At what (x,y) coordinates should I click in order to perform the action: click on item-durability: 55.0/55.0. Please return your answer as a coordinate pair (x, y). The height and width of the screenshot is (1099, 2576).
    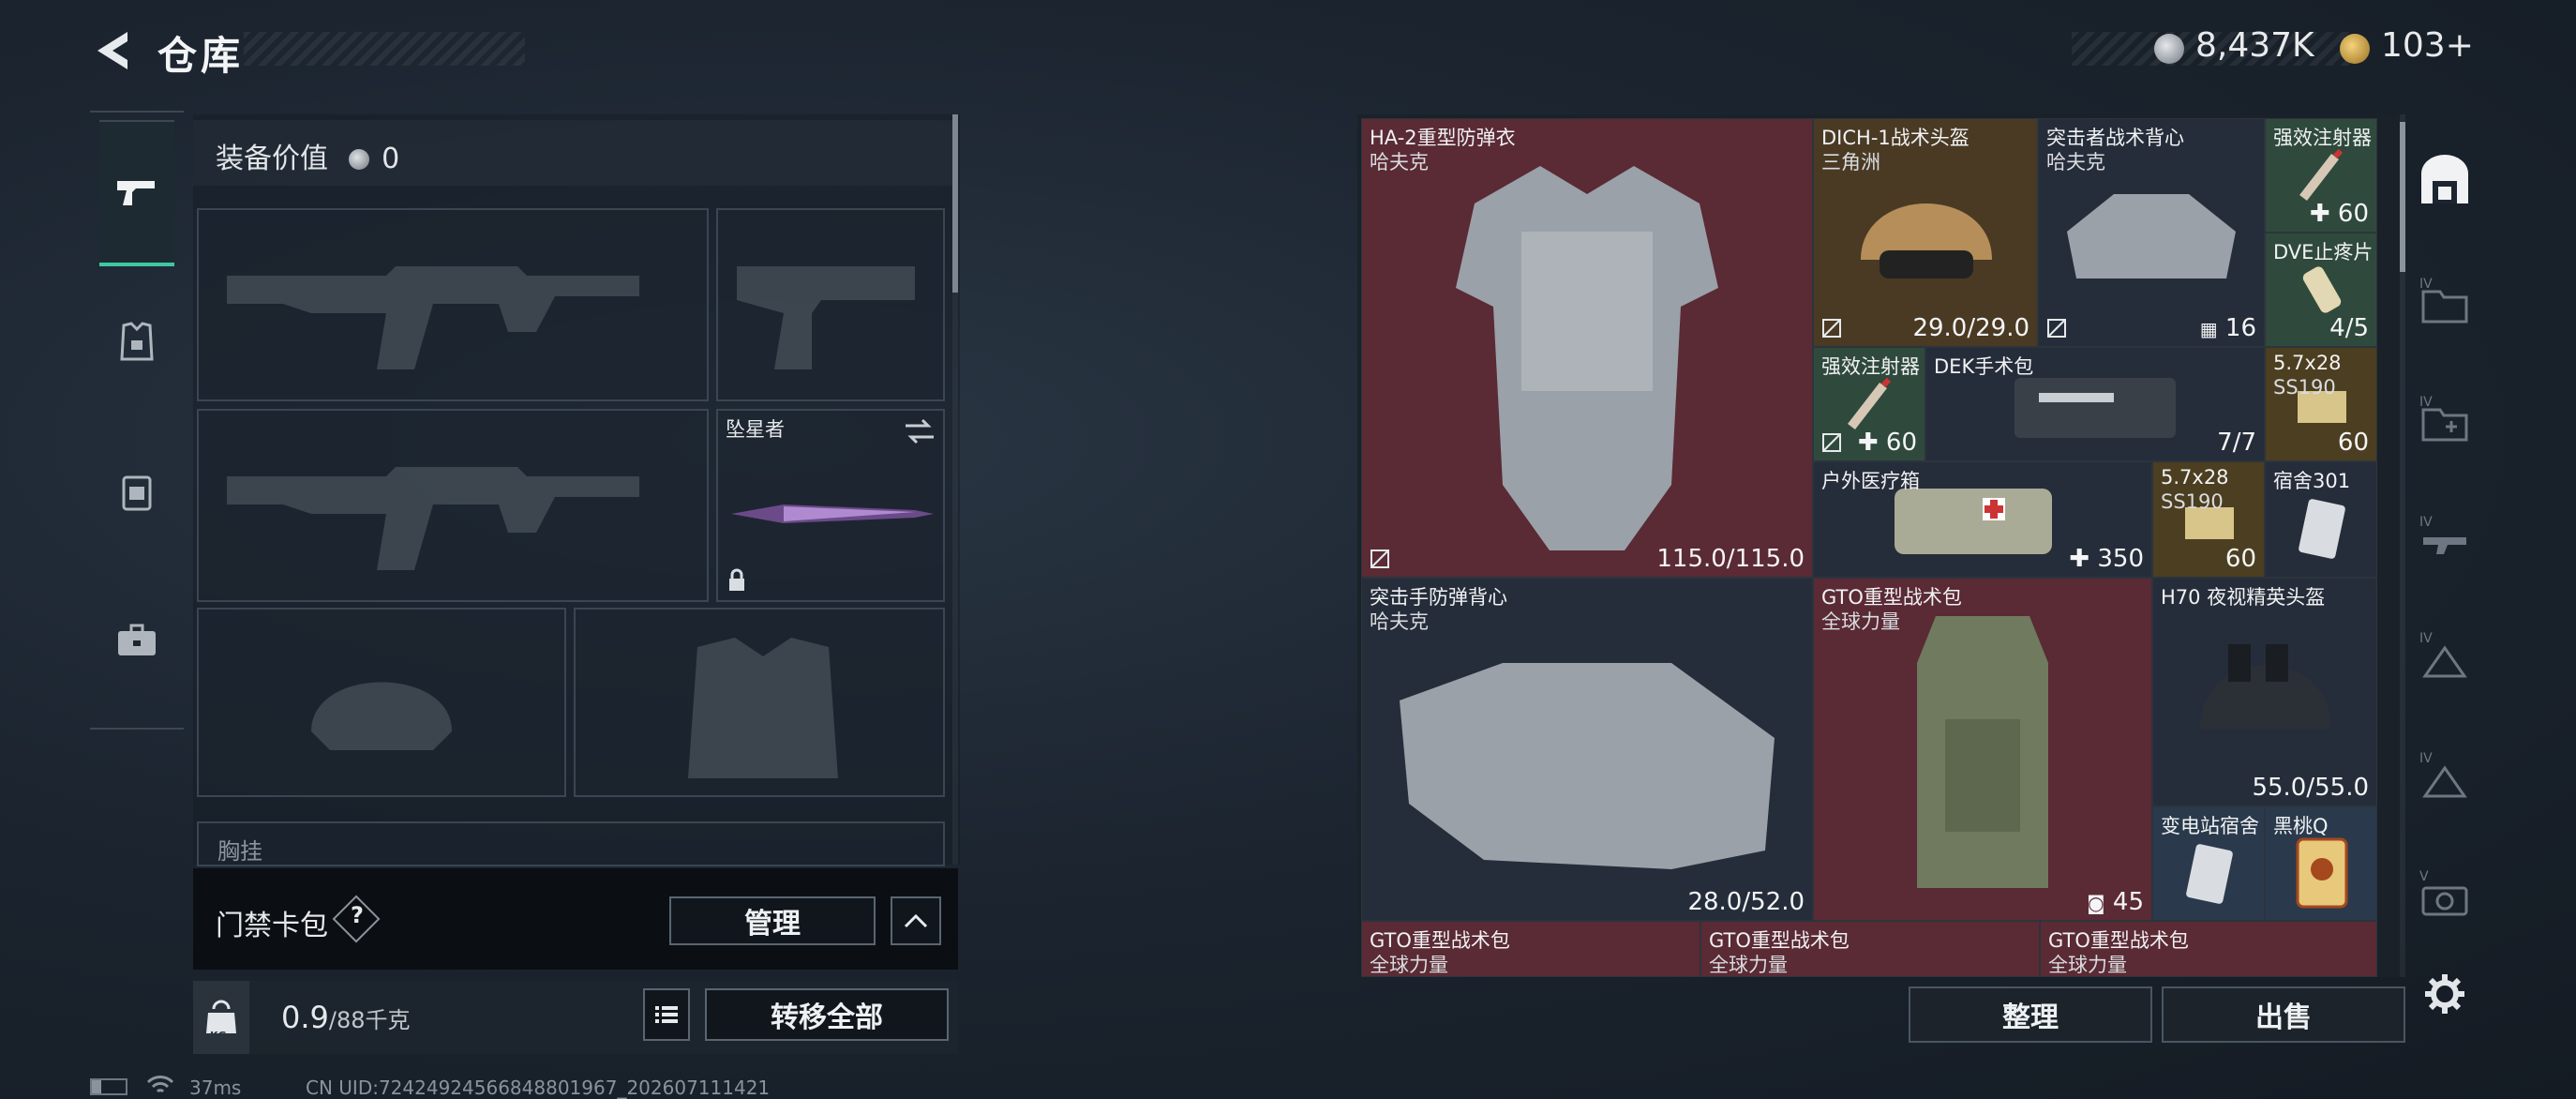
    Looking at the image, I should click on (2310, 788).